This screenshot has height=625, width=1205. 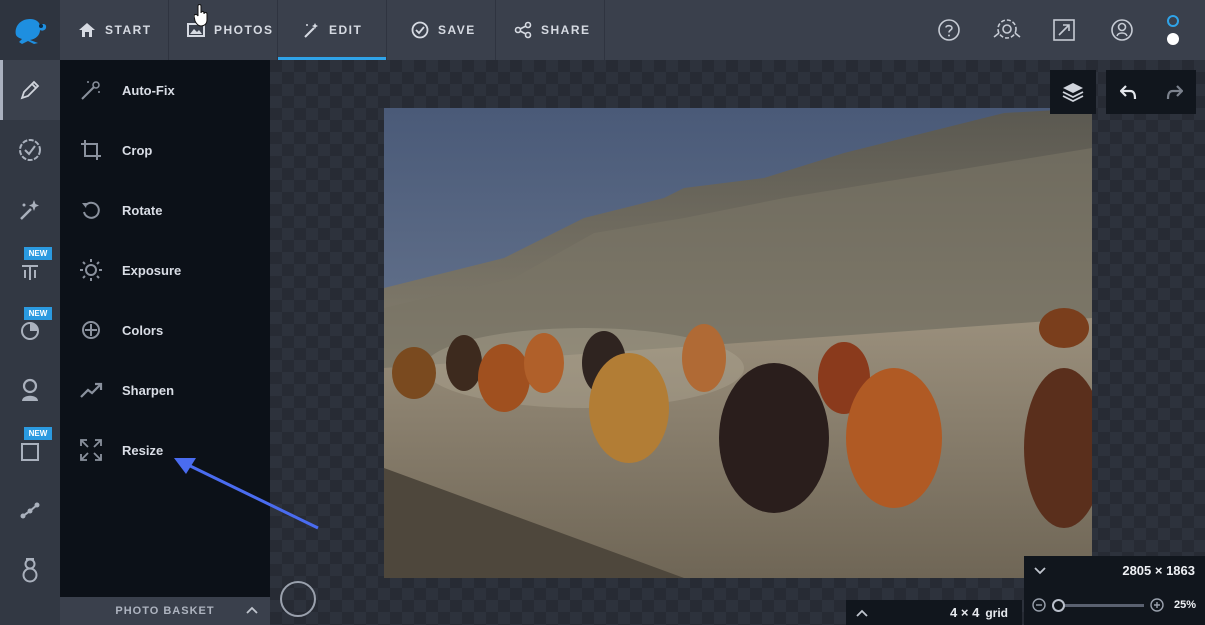 What do you see at coordinates (1122, 30) in the screenshot?
I see `account-icon` at bounding box center [1122, 30].